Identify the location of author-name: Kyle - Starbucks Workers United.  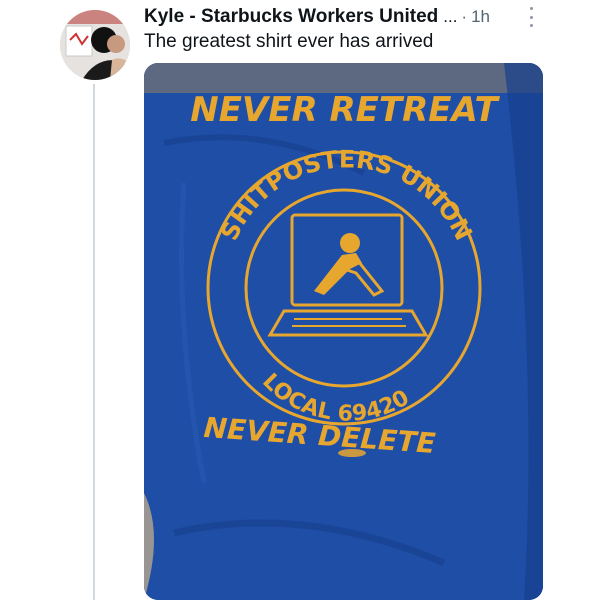
(291, 17).